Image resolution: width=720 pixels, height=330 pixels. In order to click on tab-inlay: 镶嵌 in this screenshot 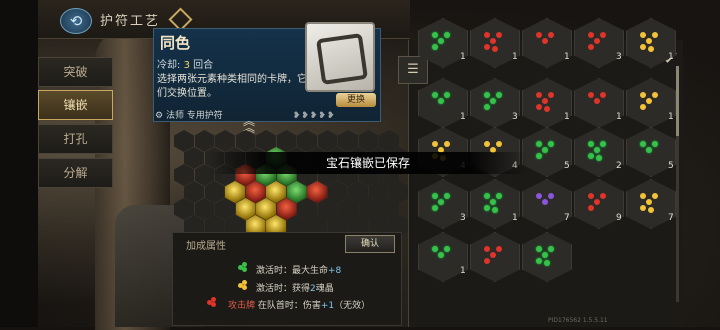, I will do `click(75, 105)`.